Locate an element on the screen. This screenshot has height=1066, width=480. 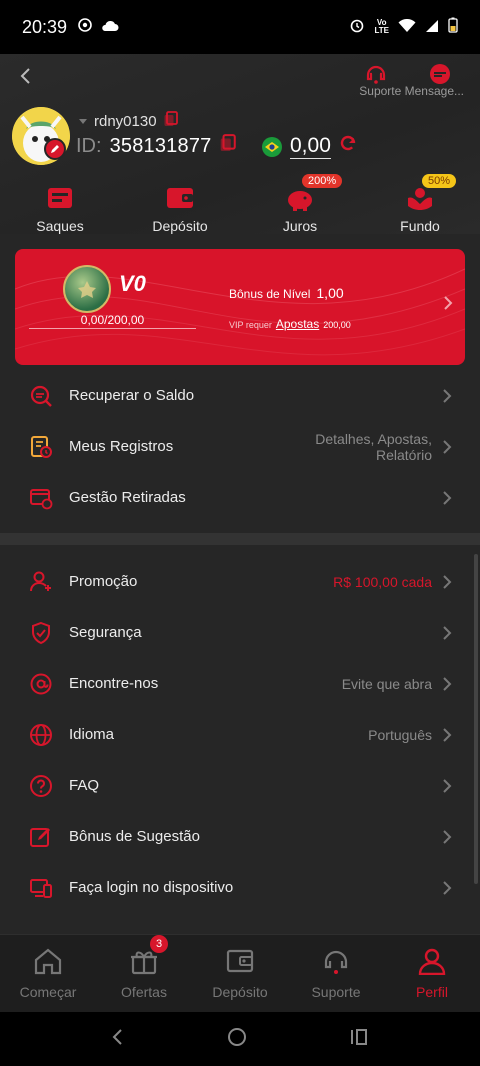
menu-device-login: Faça login no dispositivo is located at coordinates (240, 887).